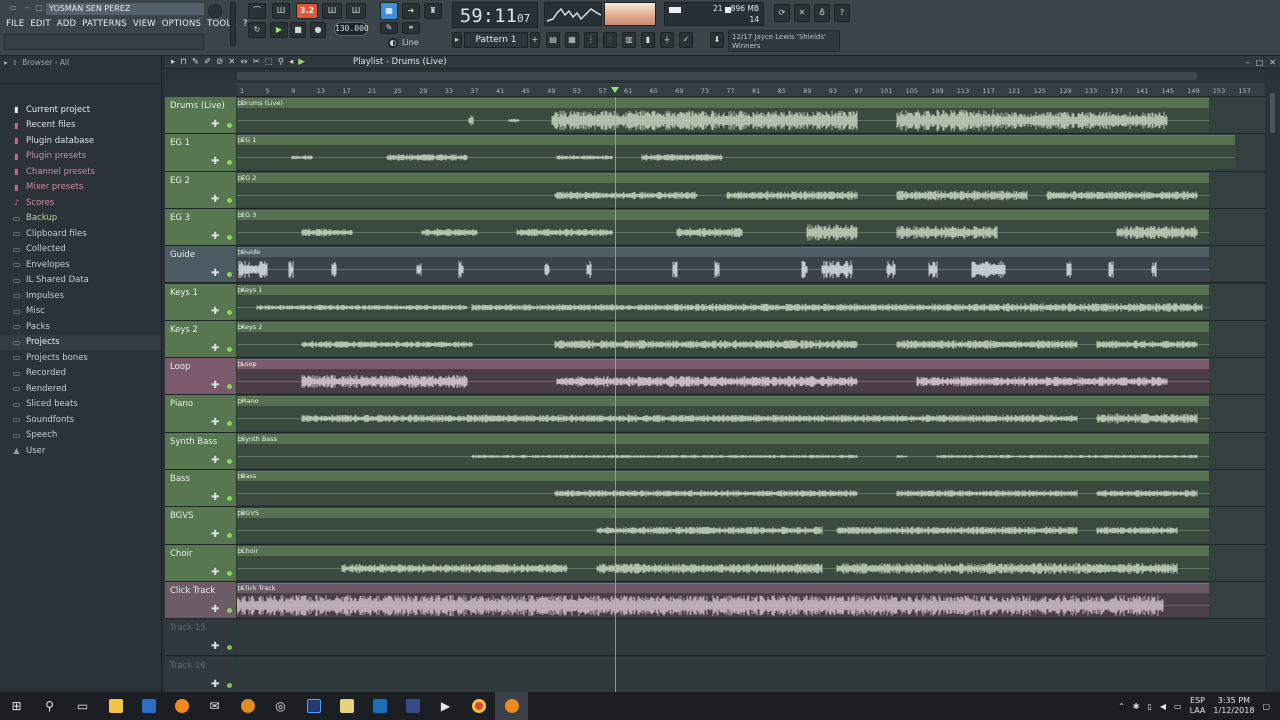 This screenshot has width=1280, height=720. What do you see at coordinates (1266, 706) in the screenshot?
I see `notifications-icon: ▢` at bounding box center [1266, 706].